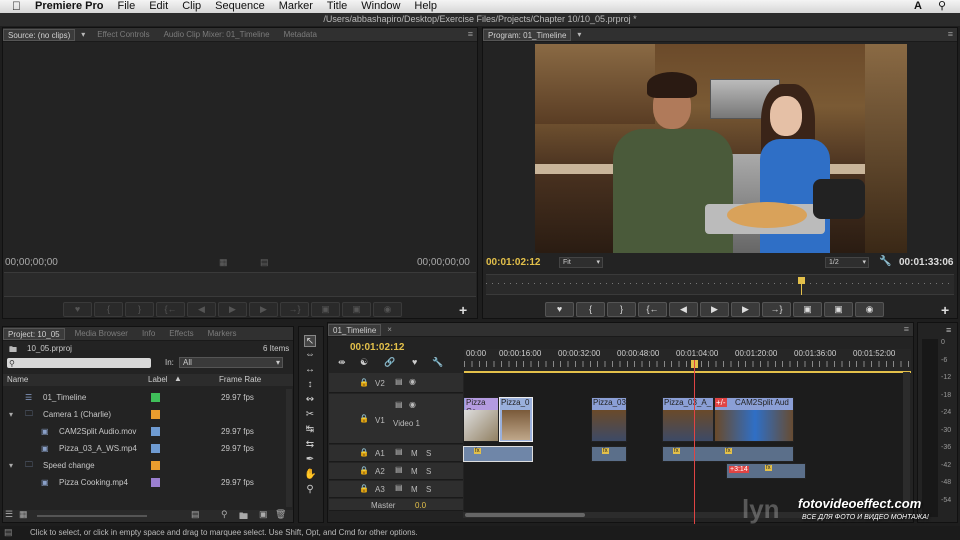 The image size is (960, 540). I want to click on settings-wrench-icon: 🔧, so click(437, 362).